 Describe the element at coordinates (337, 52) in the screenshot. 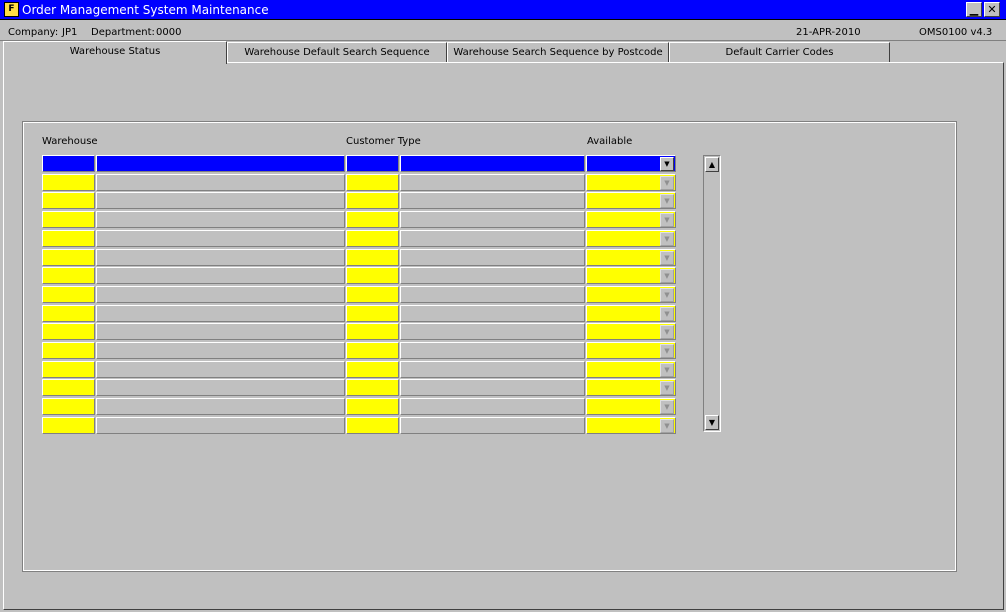

I see `tab-warehouse-default-search-sequence: Warehouse Default Search Sequence` at that location.